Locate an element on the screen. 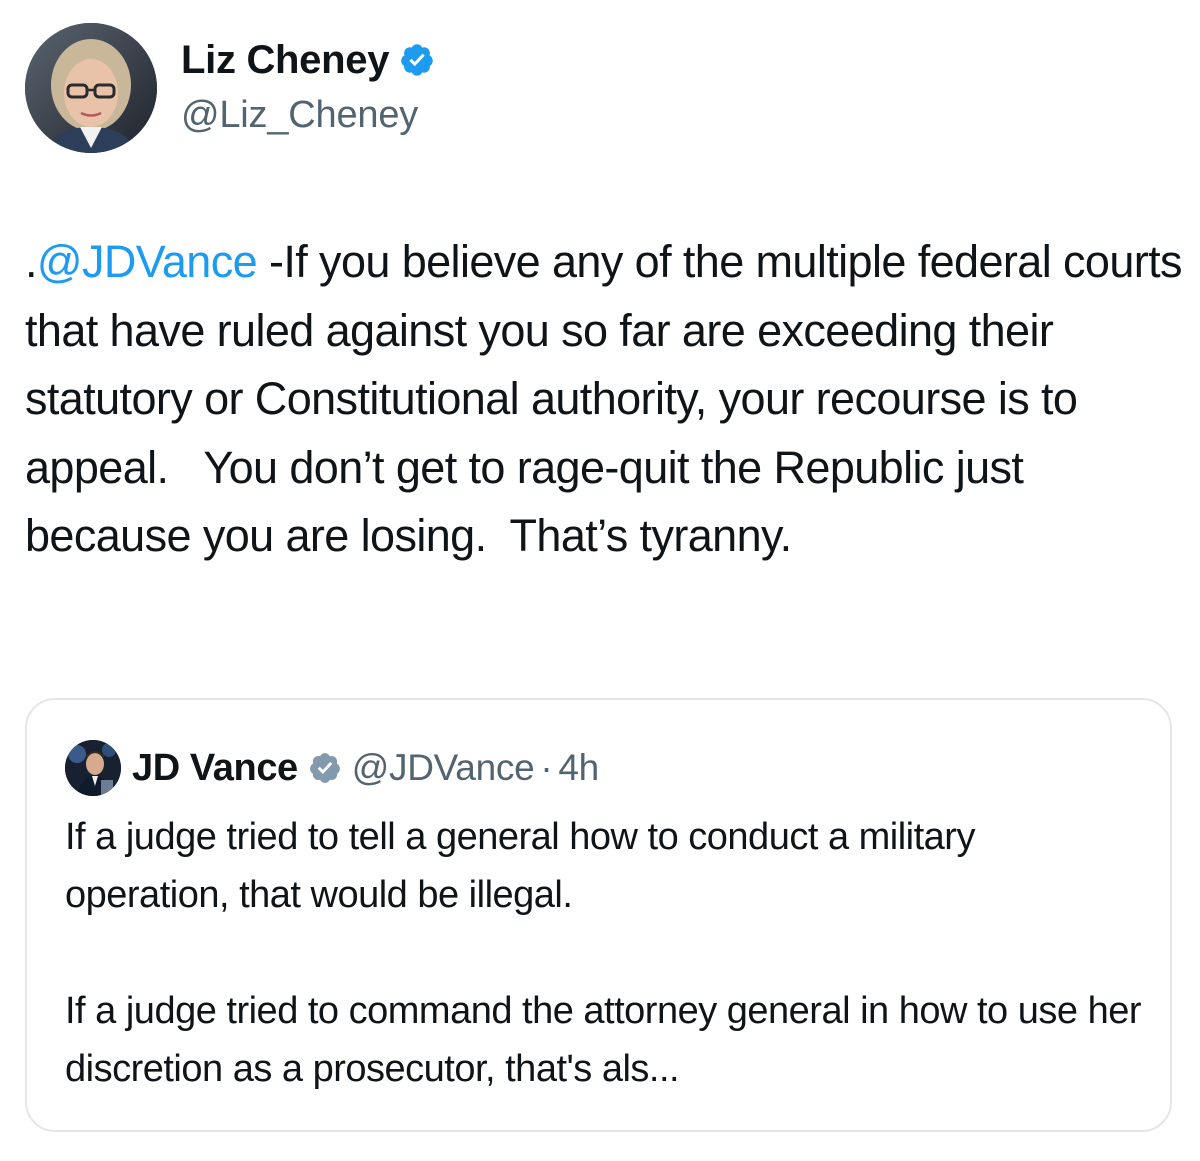 The height and width of the screenshot is (1161, 1200). author-avatar-image is located at coordinates (91, 88).